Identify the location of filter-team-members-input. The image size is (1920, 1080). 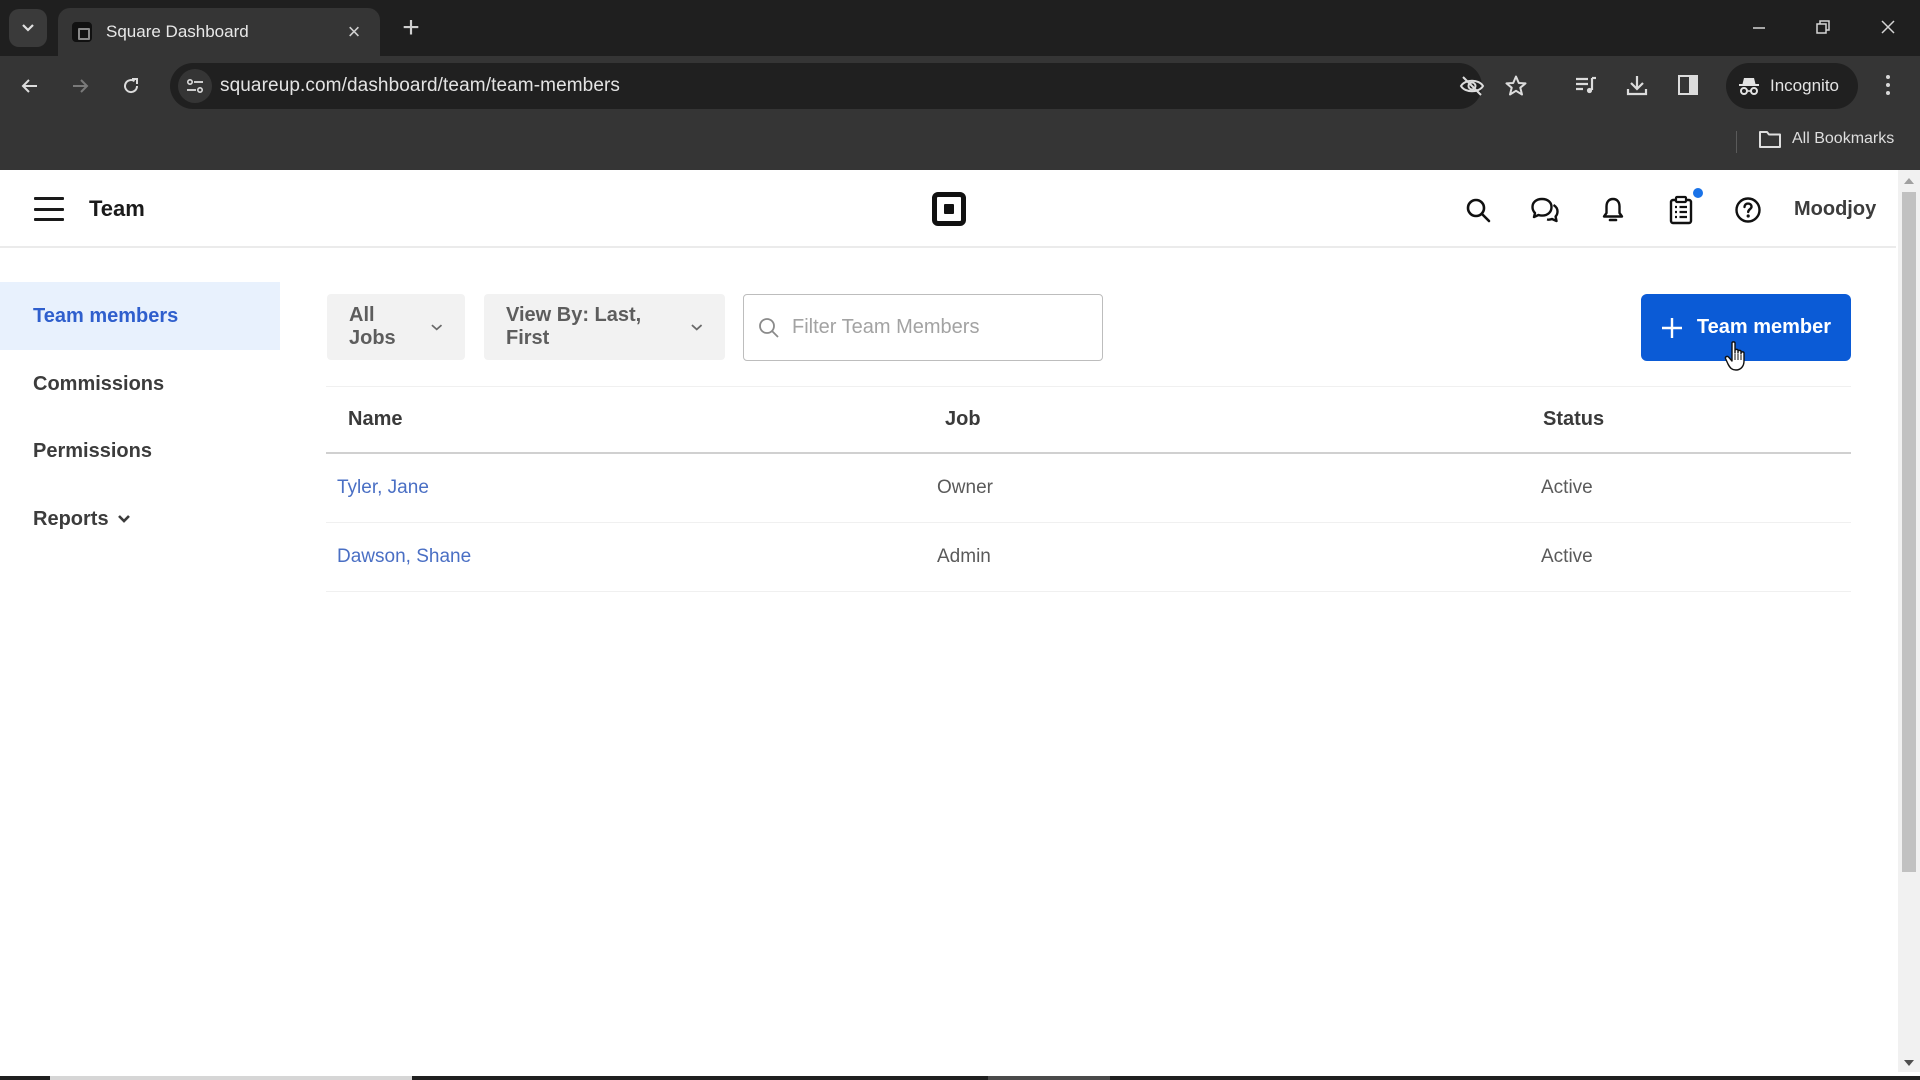
(942, 327).